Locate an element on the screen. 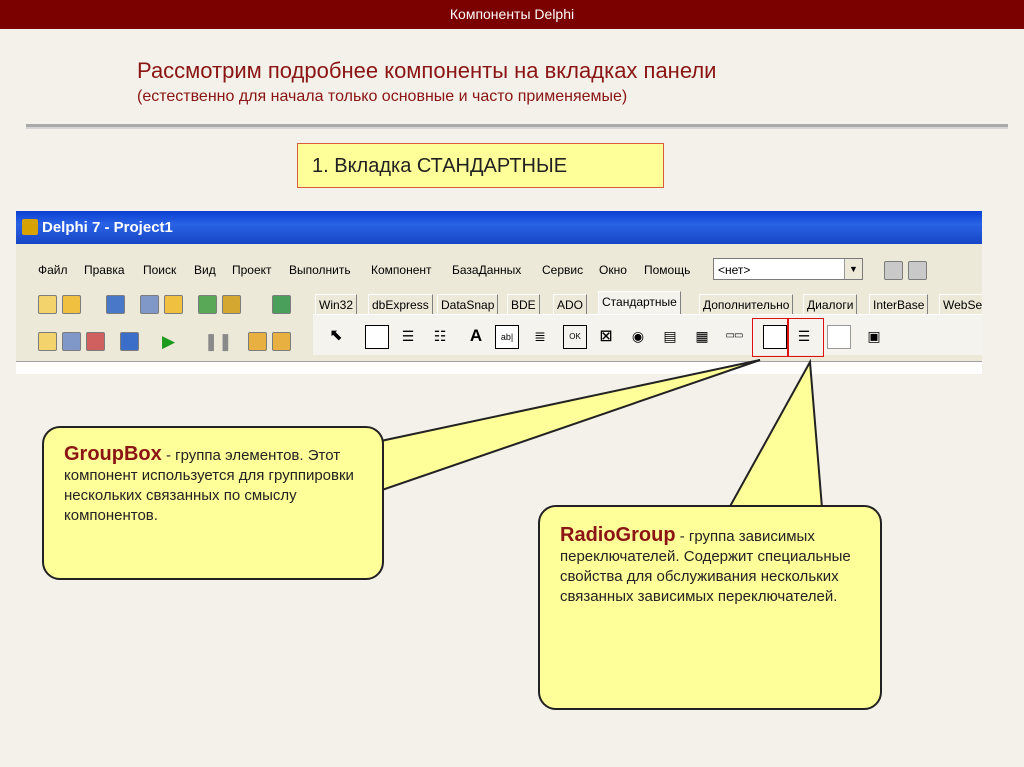 The image size is (1024, 767). groupbox-name: GroupBox is located at coordinates (113, 454).